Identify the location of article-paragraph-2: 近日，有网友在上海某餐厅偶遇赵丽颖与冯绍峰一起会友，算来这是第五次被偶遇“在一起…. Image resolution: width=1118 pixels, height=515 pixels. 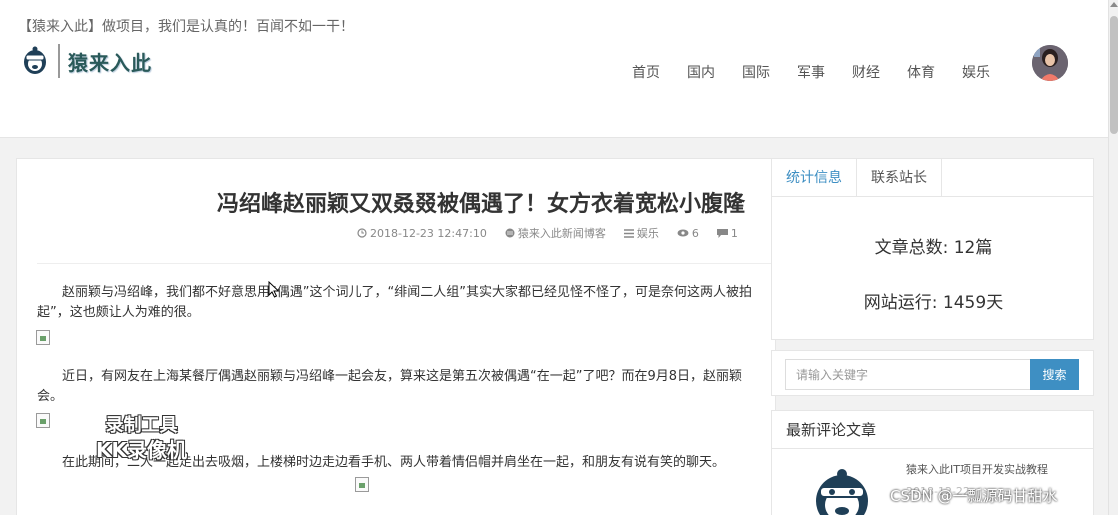
(402, 376).